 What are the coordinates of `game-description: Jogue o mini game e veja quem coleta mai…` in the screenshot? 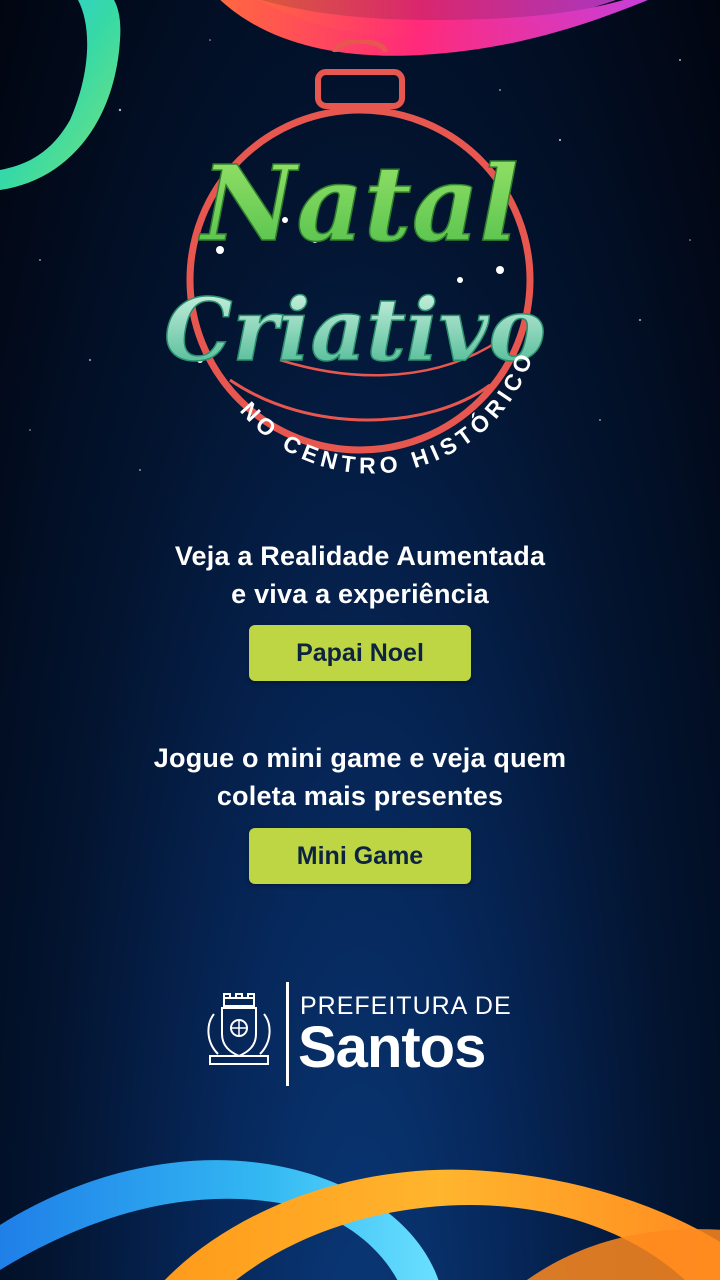 It's located at (360, 777).